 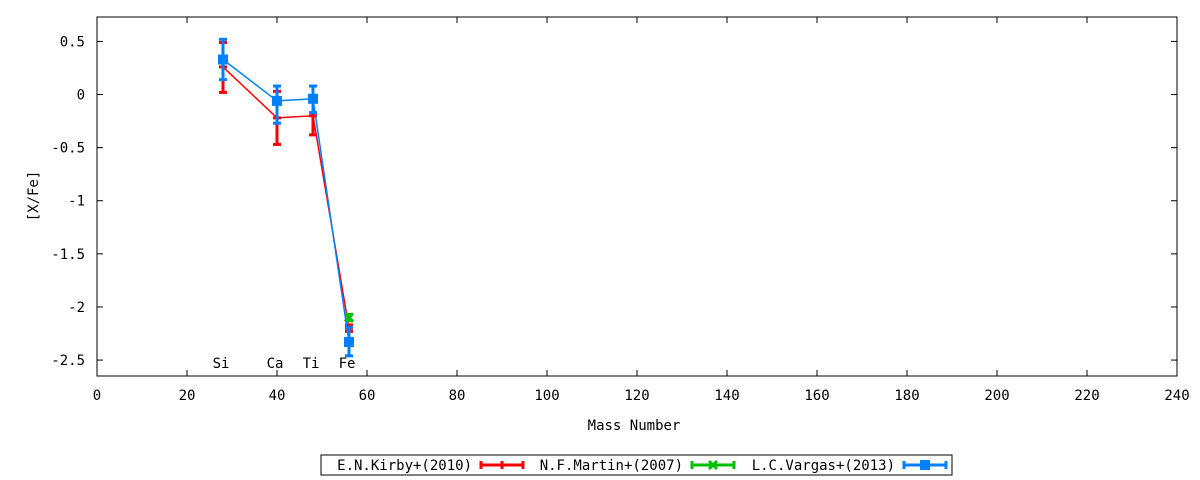 What do you see at coordinates (1086, 396) in the screenshot?
I see `x-tick-label: 220` at bounding box center [1086, 396].